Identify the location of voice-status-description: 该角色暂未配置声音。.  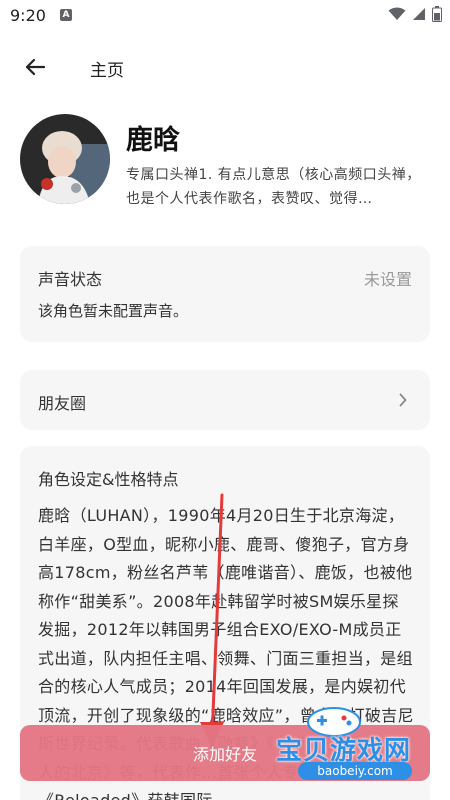
(113, 311).